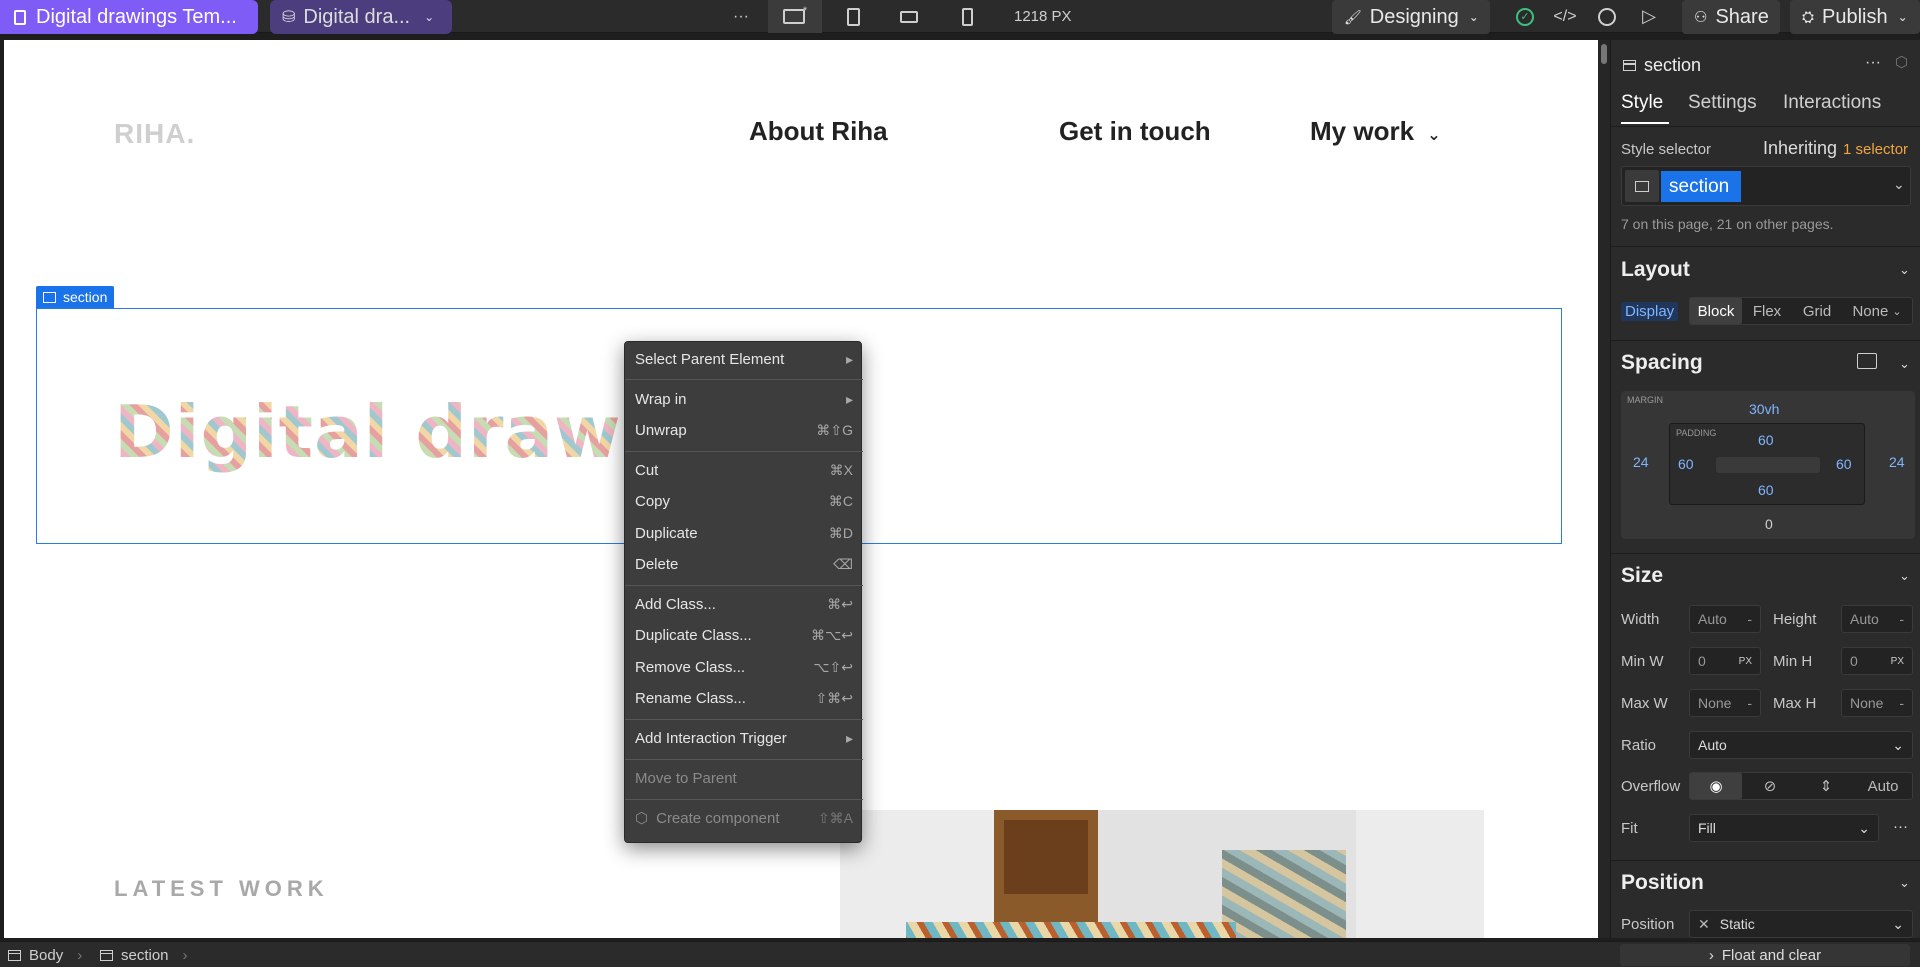 Image resolution: width=1920 pixels, height=967 pixels. Describe the element at coordinates (1607, 16) in the screenshot. I see `comments-button` at that location.